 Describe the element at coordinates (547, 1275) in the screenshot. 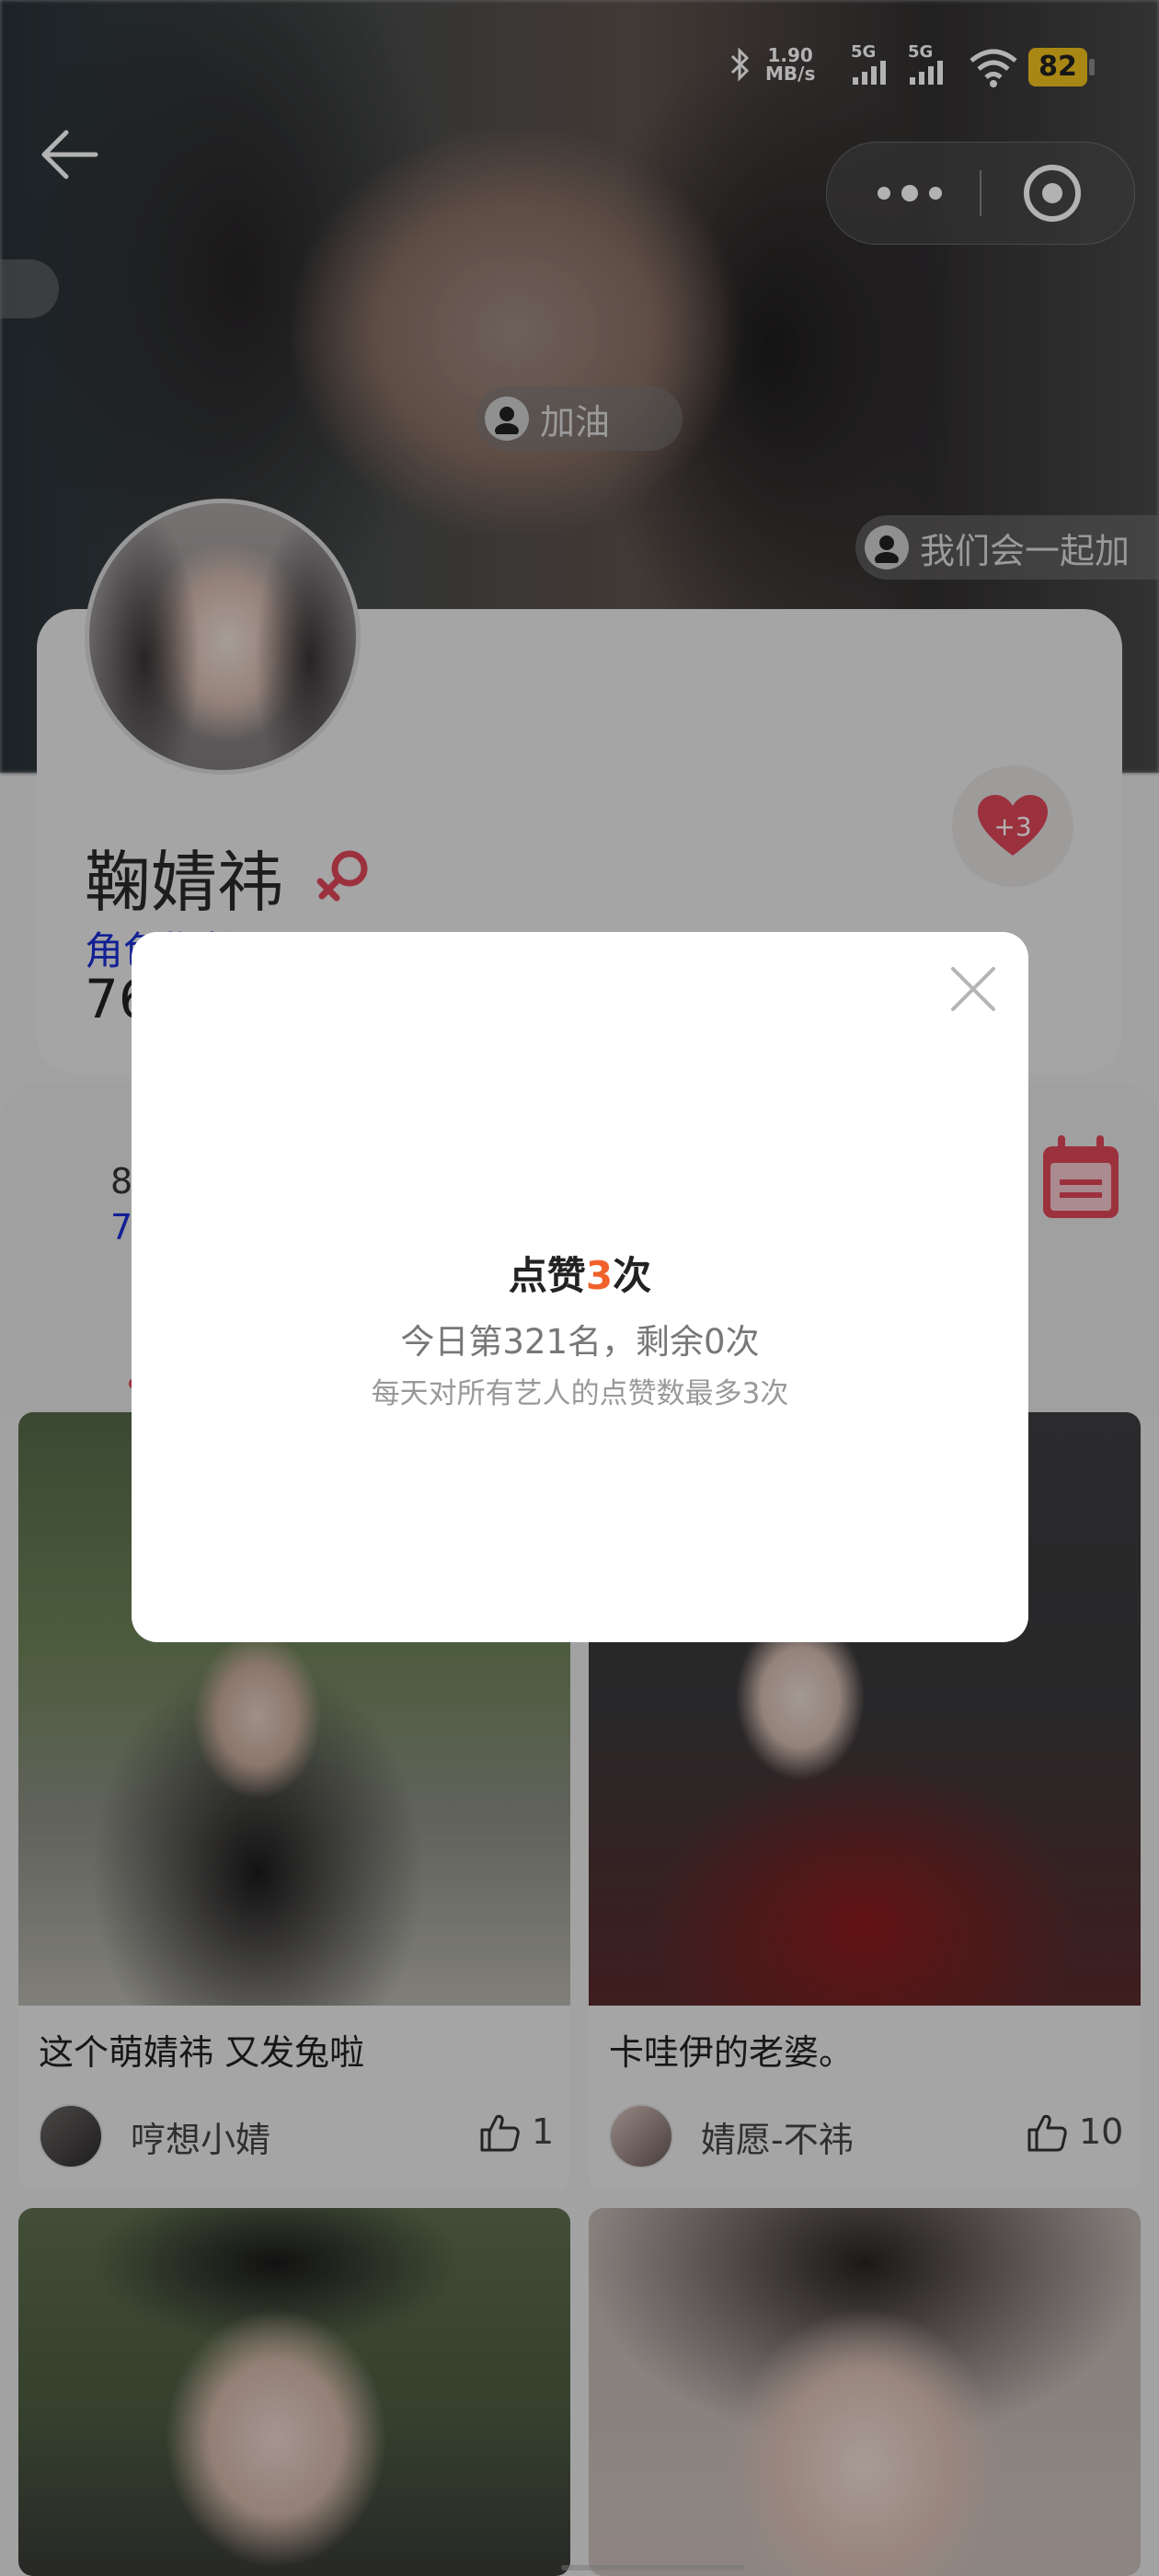

I see `dialog-title-prefix: 点赞` at that location.